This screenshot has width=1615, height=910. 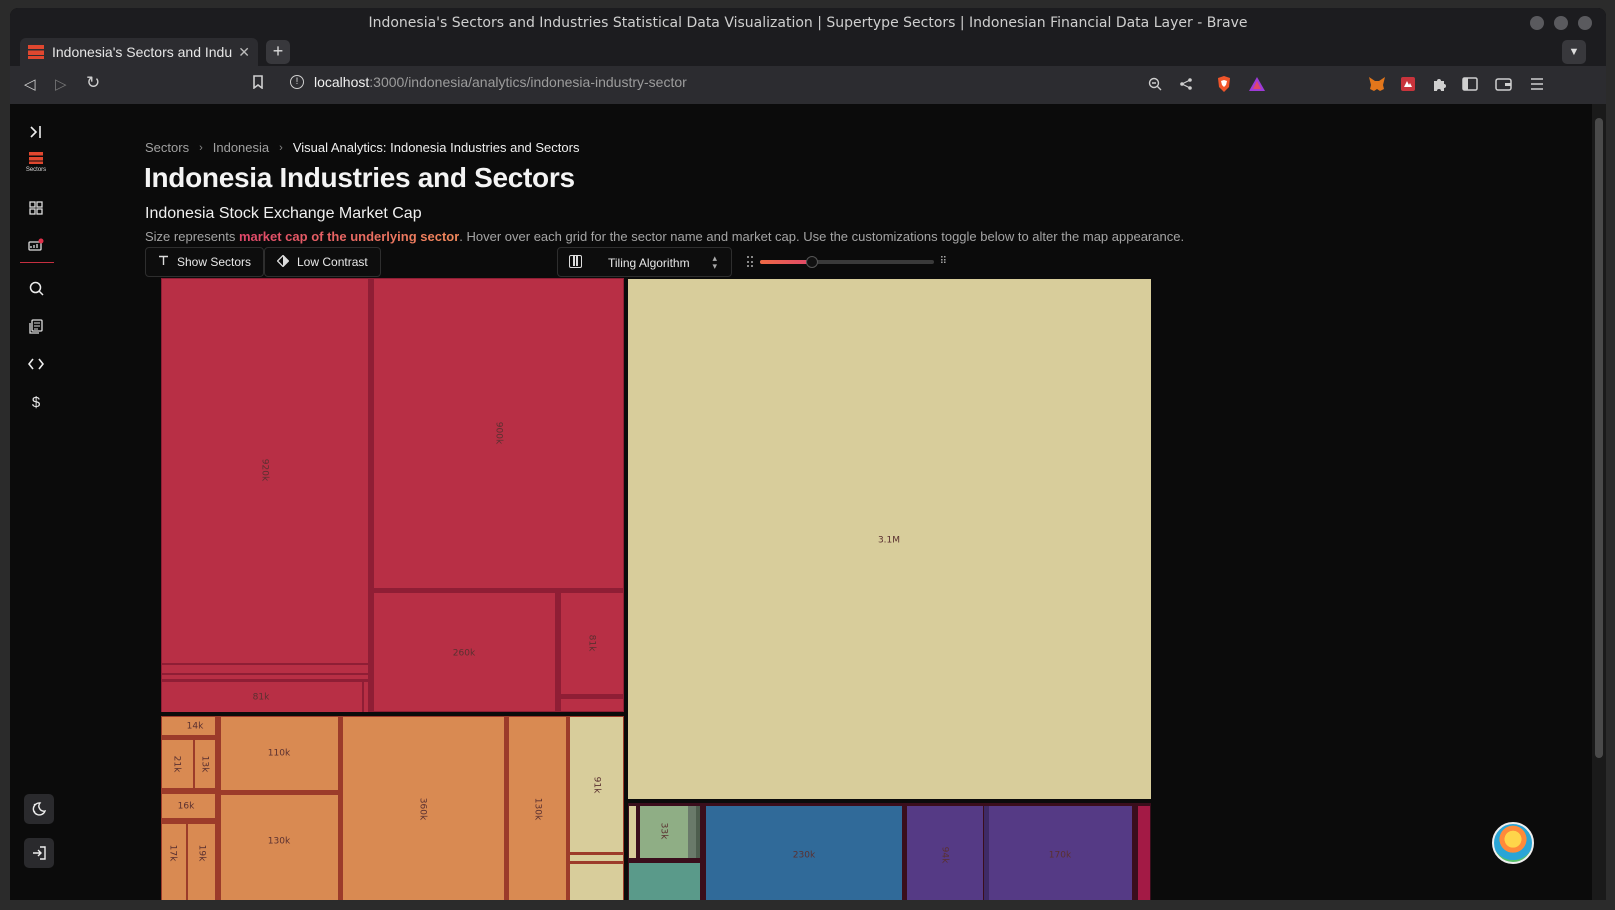 What do you see at coordinates (423, 809) in the screenshot?
I see `treemap-value-label: 360k` at bounding box center [423, 809].